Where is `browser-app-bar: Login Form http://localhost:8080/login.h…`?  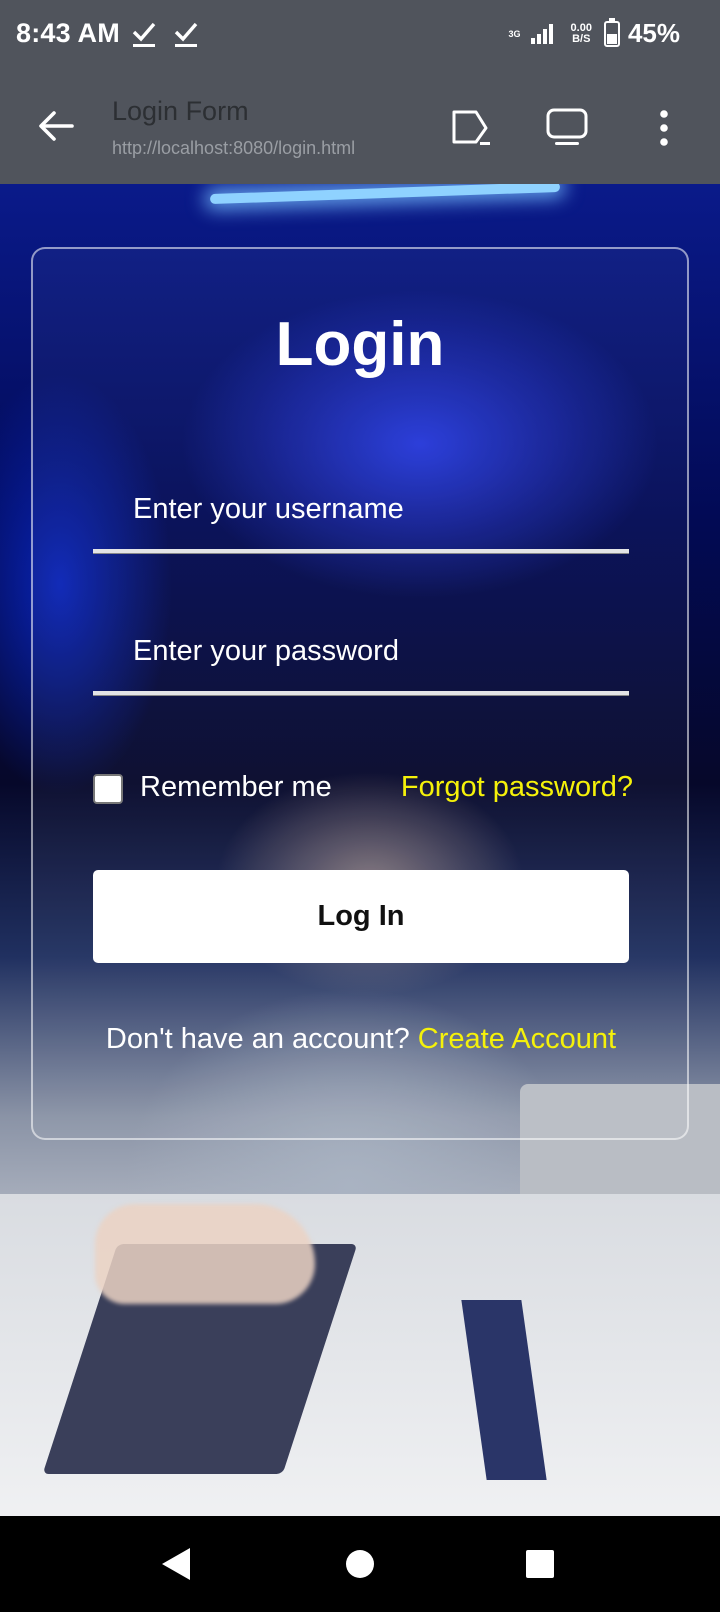 browser-app-bar: Login Form http://localhost:8080/login.h… is located at coordinates (360, 129).